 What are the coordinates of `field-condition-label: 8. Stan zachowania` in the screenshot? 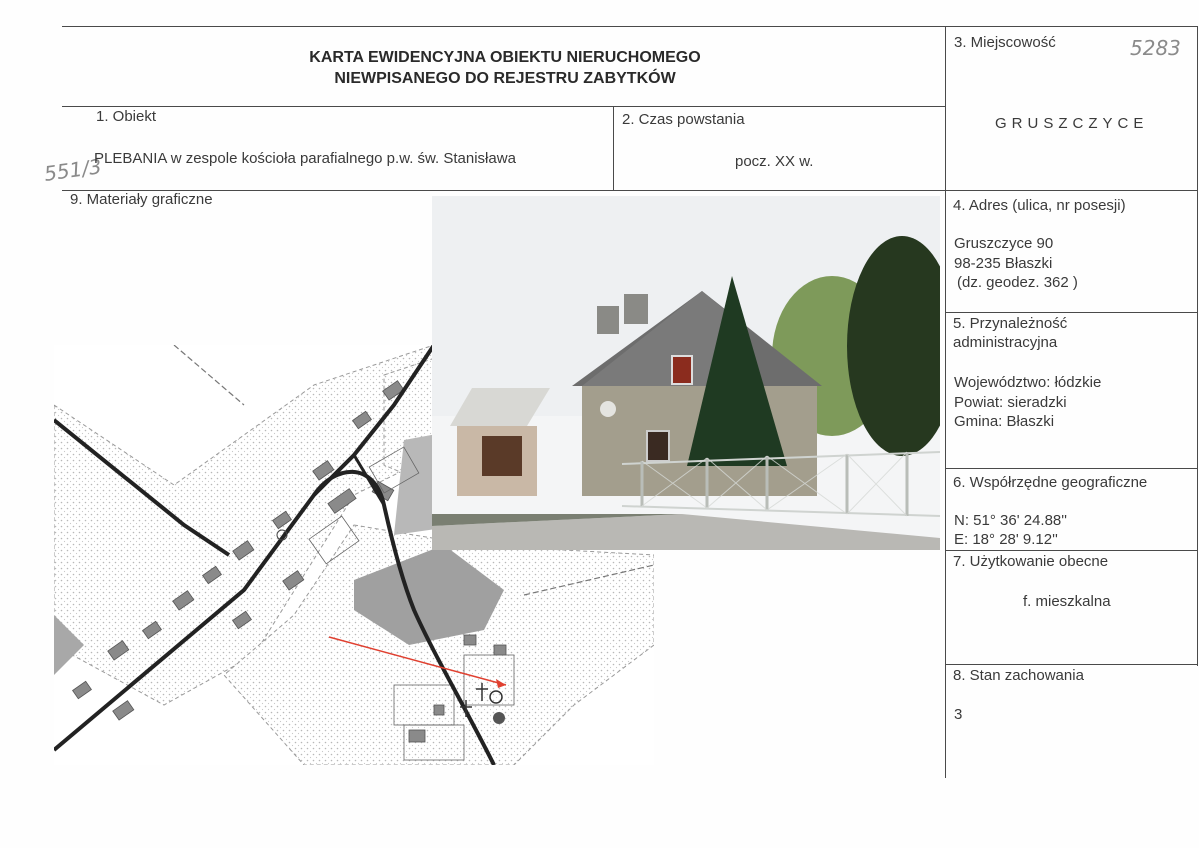 It's located at (1018, 675).